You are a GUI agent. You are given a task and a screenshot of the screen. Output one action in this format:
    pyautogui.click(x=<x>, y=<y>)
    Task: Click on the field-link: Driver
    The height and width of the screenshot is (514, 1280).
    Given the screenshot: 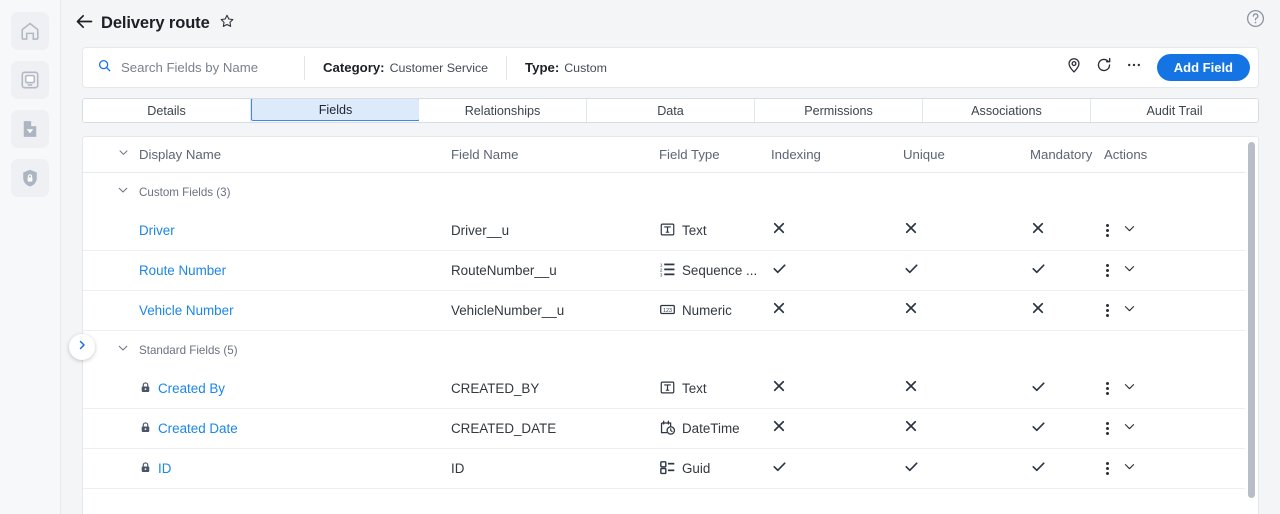 What is the action you would take?
    pyautogui.click(x=157, y=230)
    